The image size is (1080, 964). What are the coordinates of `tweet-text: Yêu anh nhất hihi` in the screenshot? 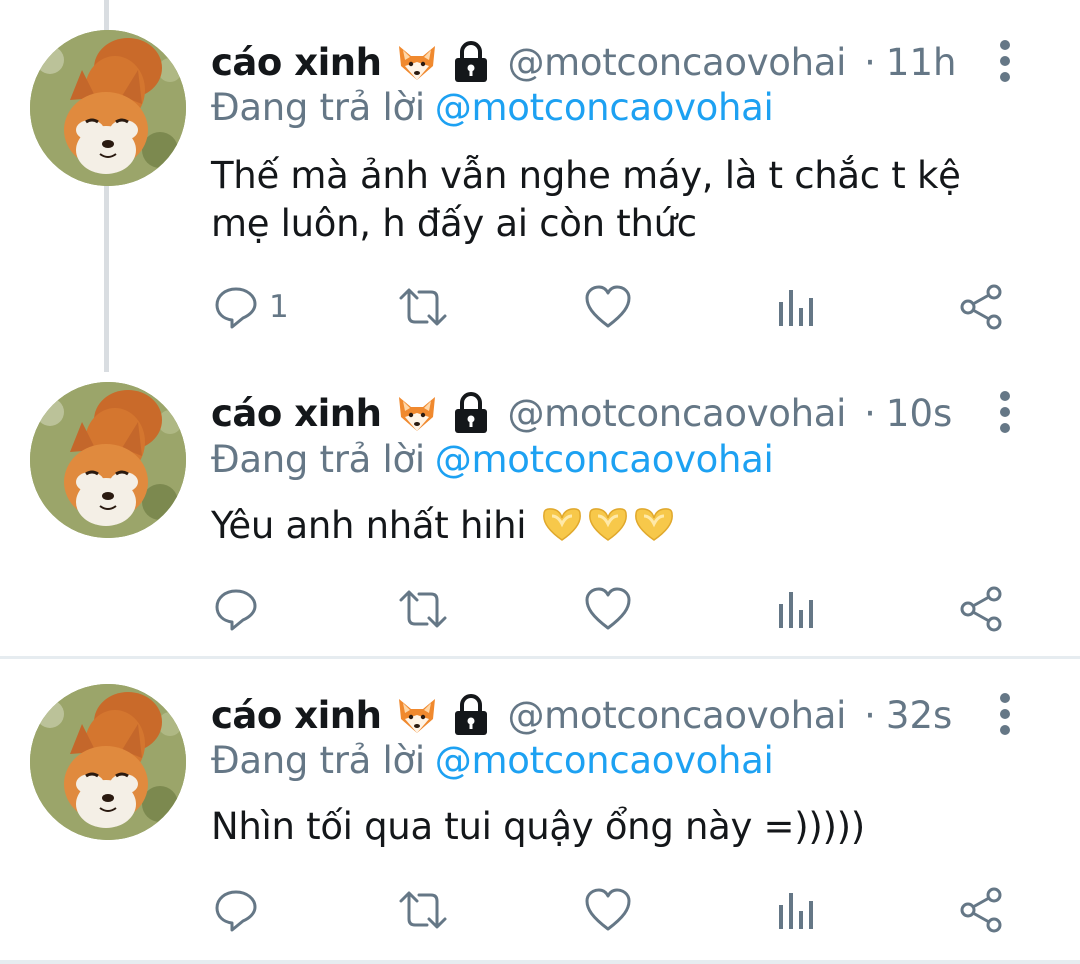 It's located at (621, 526).